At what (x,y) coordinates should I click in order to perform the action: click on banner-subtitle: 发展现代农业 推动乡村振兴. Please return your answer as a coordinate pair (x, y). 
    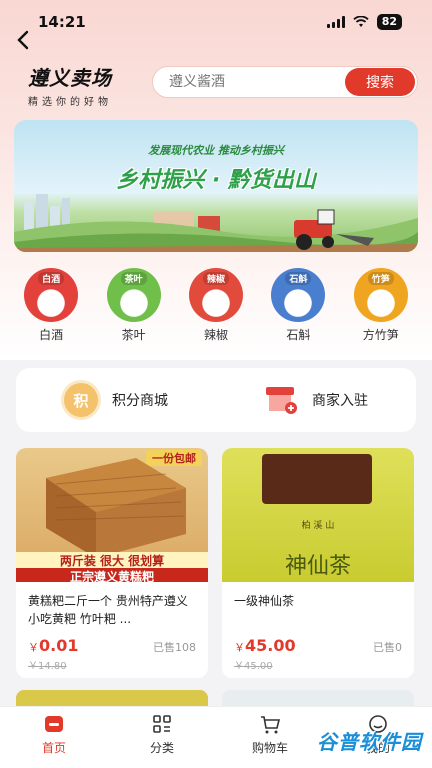
    Looking at the image, I should click on (216, 150).